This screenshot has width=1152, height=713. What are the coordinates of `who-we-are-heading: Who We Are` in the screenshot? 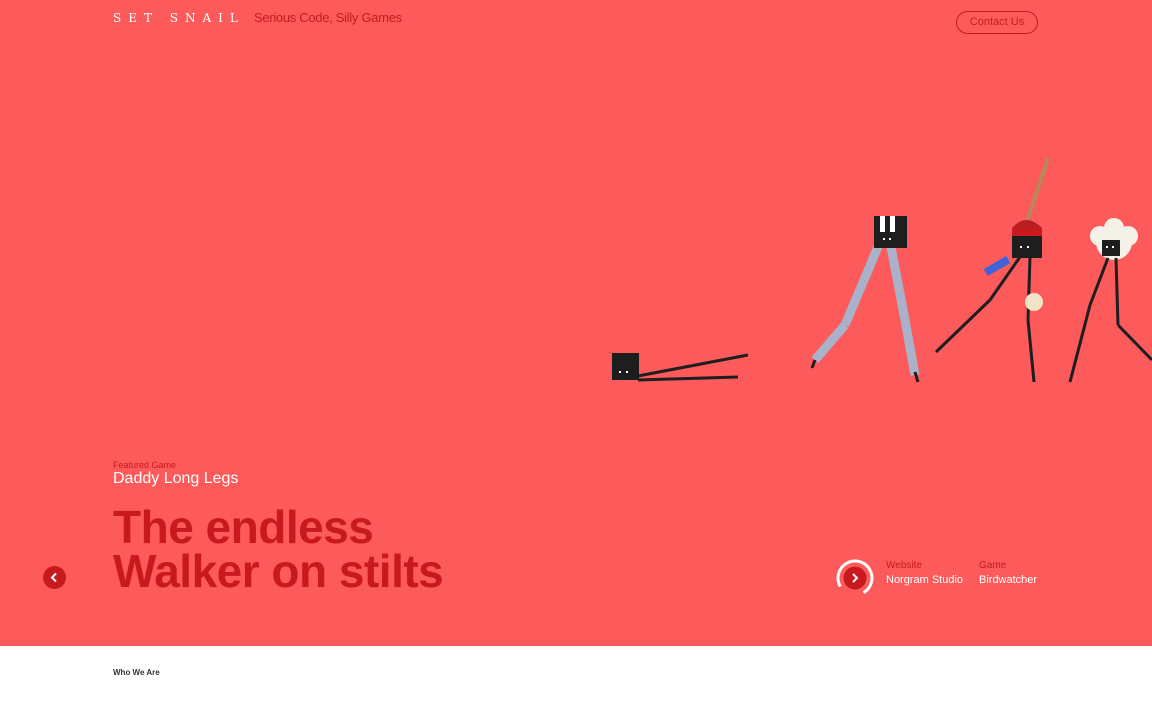 It's located at (136, 672).